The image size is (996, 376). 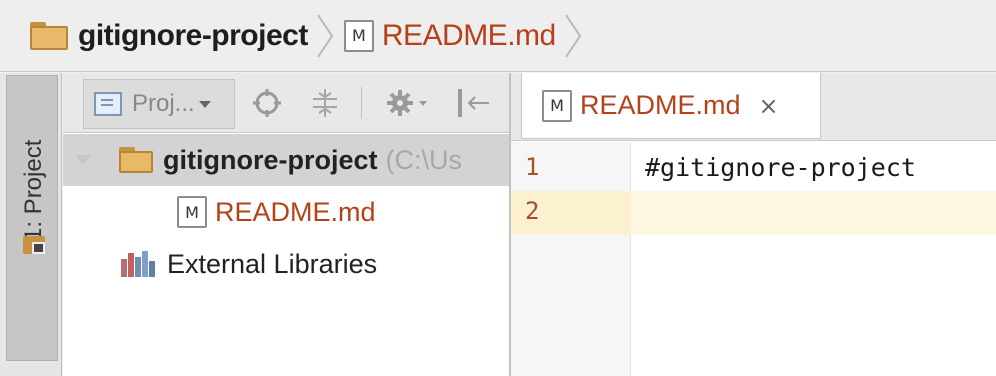 I want to click on line-number-cell: 1, so click(x=571, y=169).